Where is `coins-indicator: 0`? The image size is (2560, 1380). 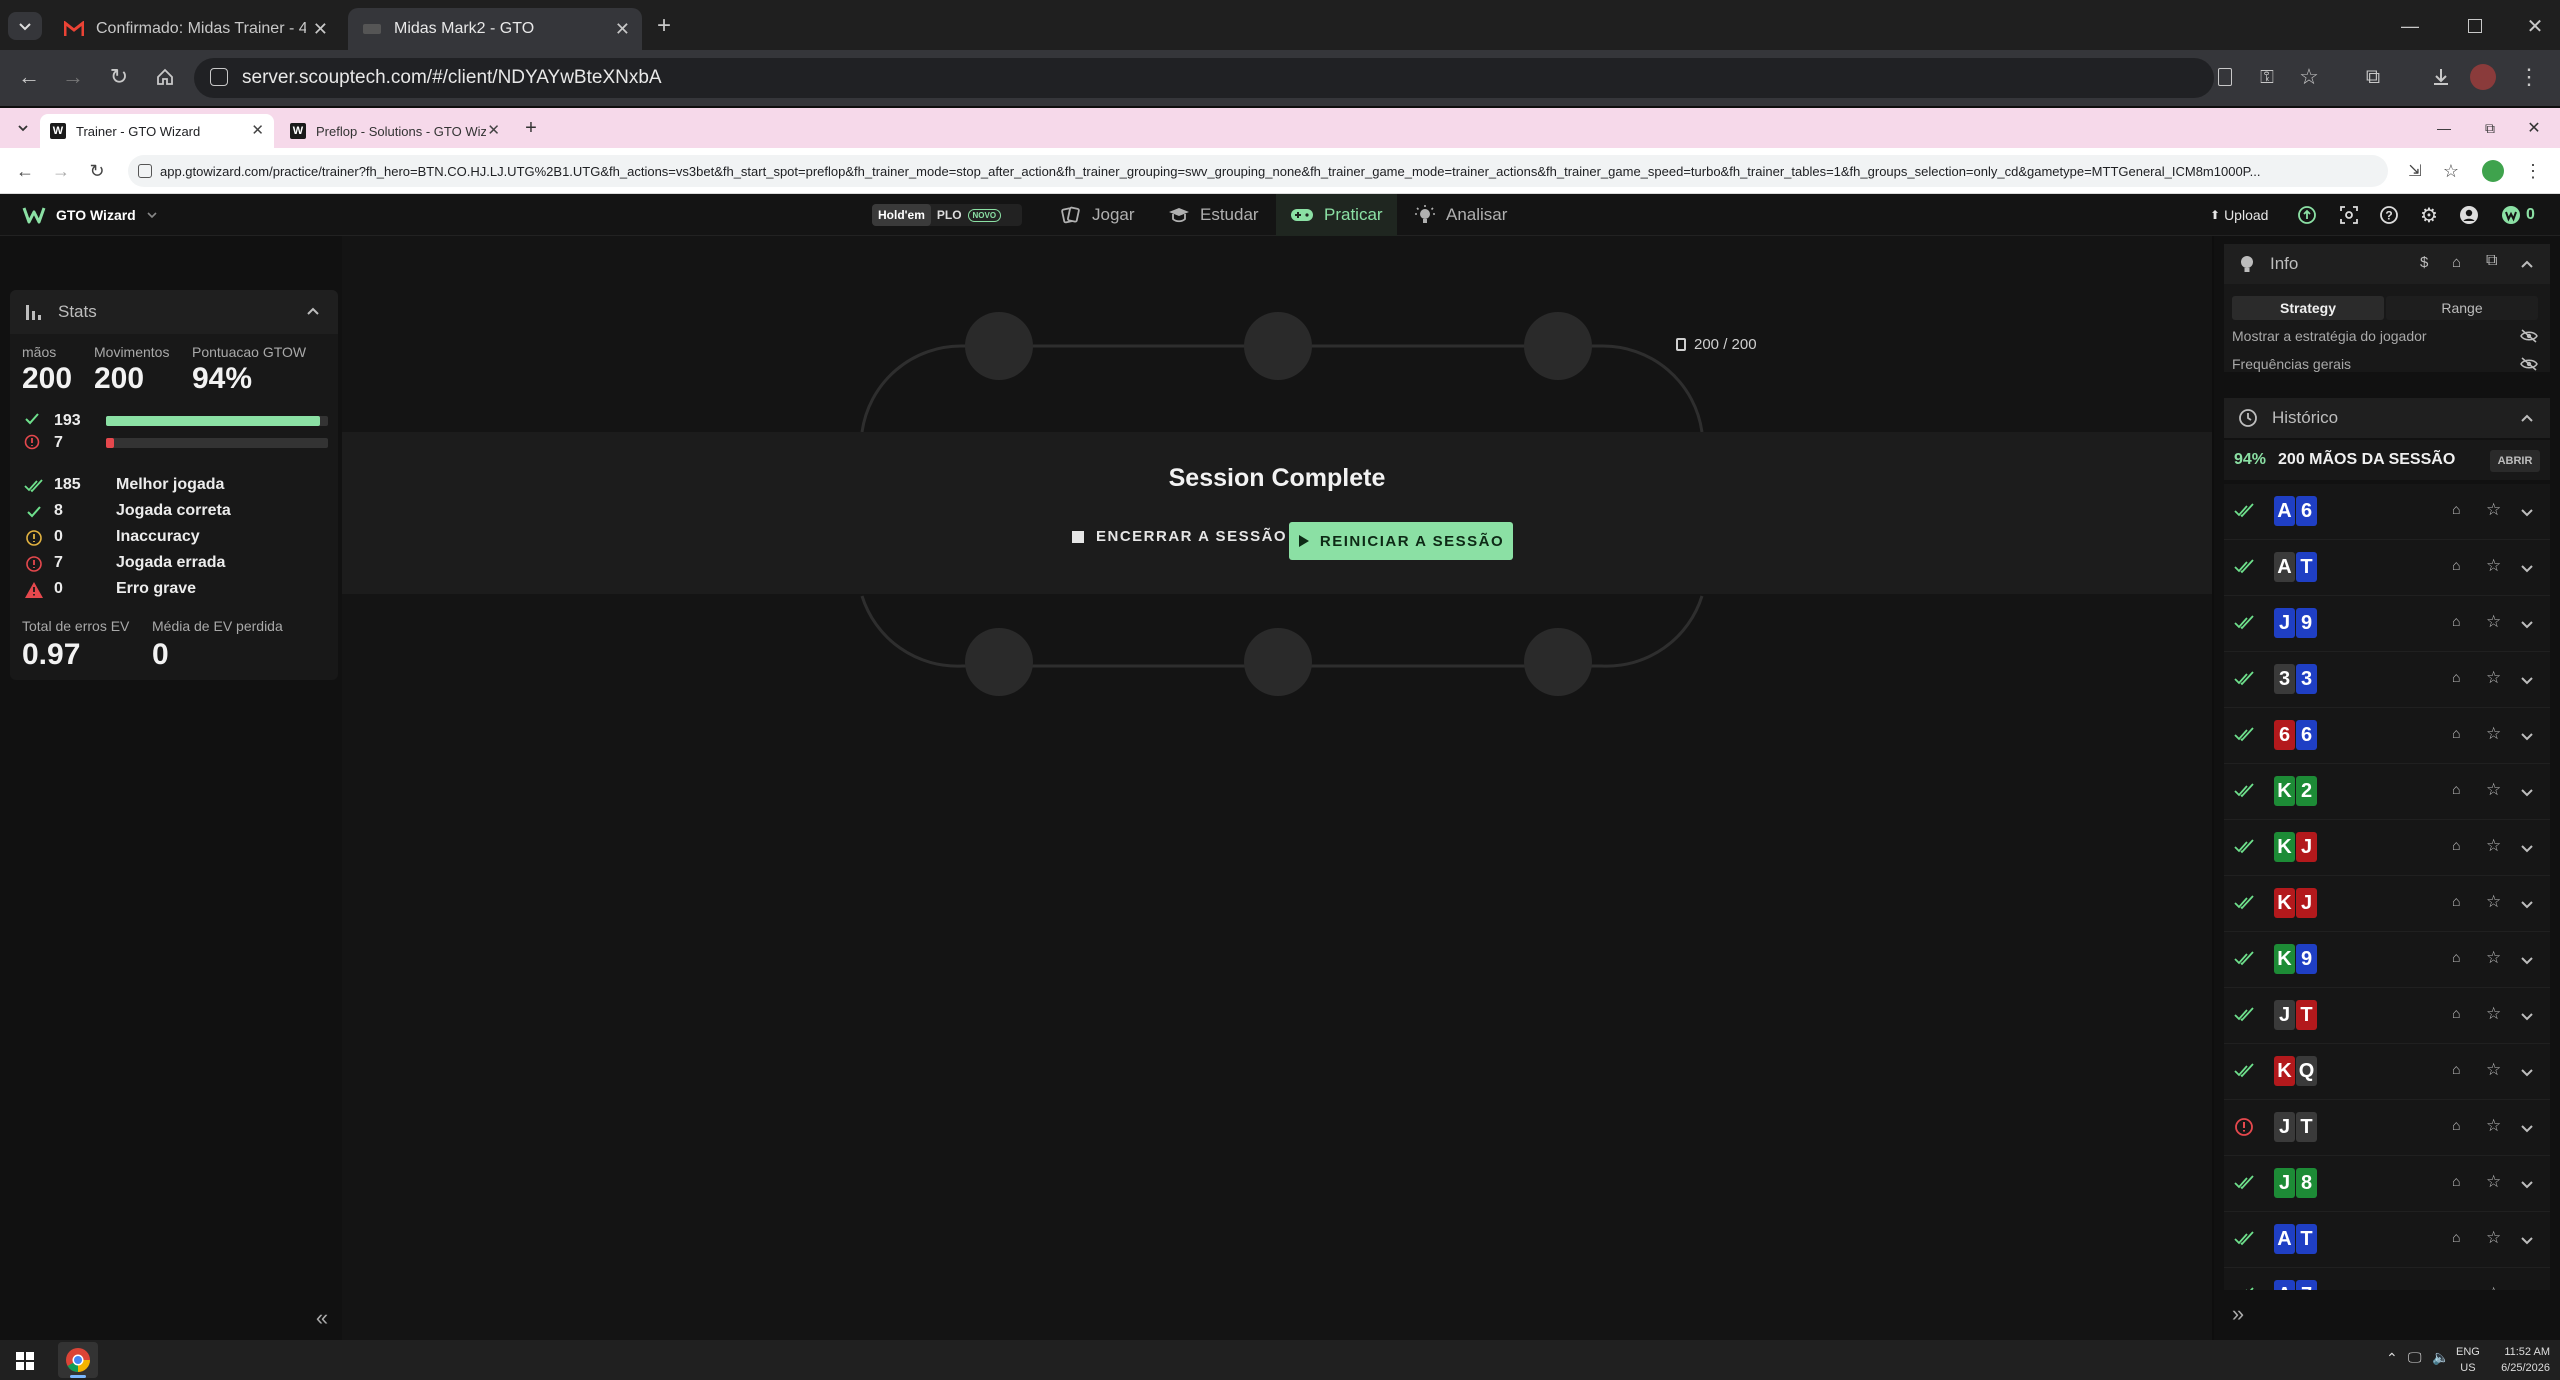
coins-indicator: 0 is located at coordinates (2517, 215).